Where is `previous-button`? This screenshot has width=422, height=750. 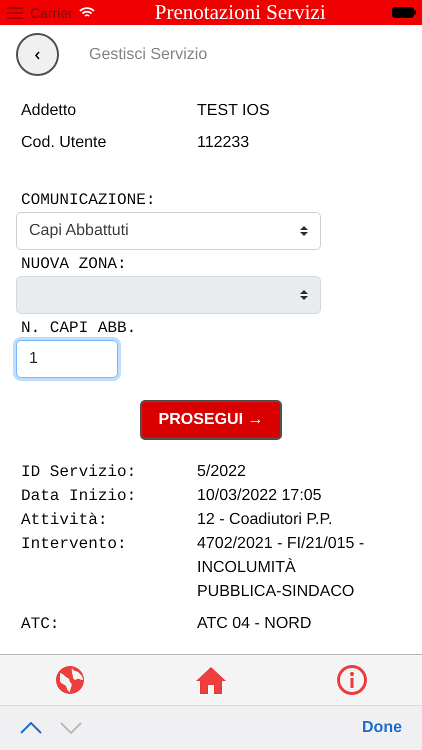
previous-button is located at coordinates (31, 728).